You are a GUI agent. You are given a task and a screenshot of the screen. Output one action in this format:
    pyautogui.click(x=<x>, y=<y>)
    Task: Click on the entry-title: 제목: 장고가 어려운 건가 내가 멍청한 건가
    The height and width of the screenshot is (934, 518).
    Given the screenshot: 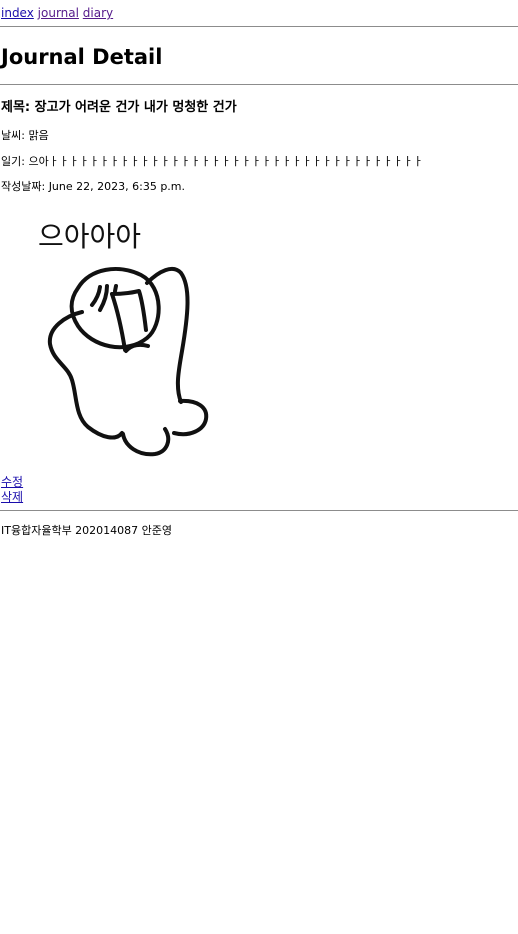 What is the action you would take?
    pyautogui.click(x=119, y=108)
    